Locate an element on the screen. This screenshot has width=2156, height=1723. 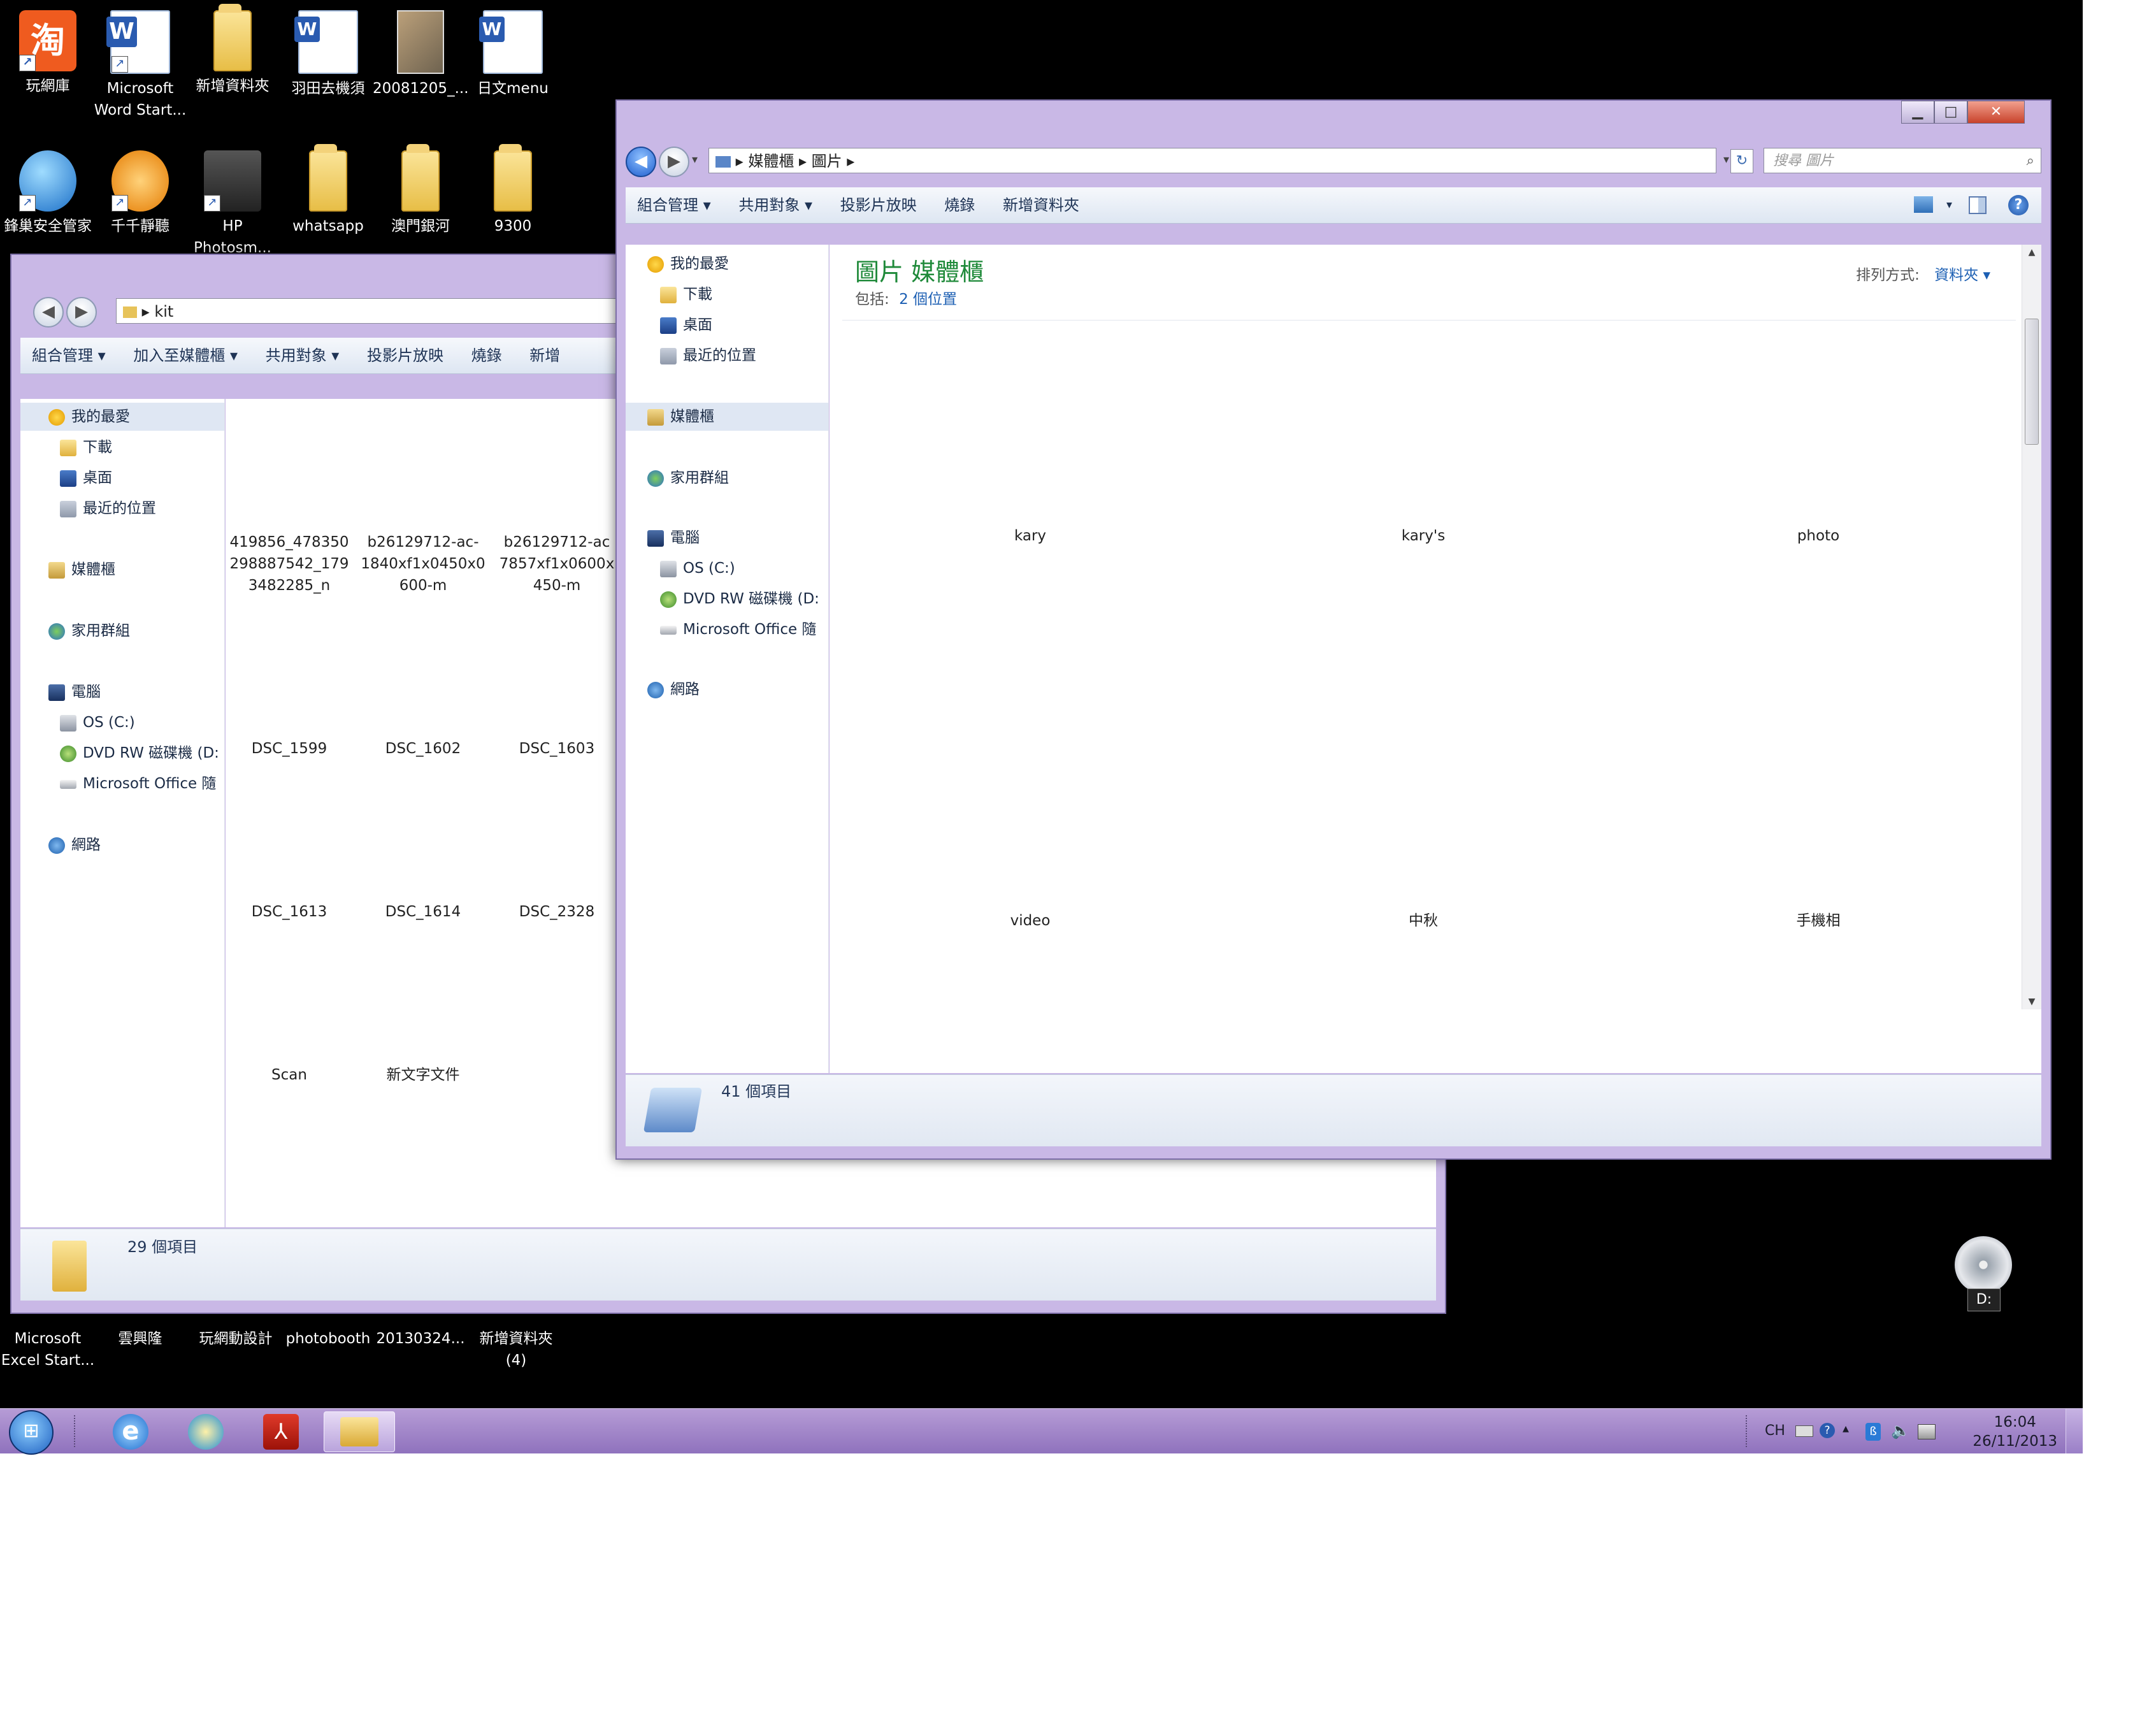
file-item: DSC_1603 is located at coordinates (557, 749).